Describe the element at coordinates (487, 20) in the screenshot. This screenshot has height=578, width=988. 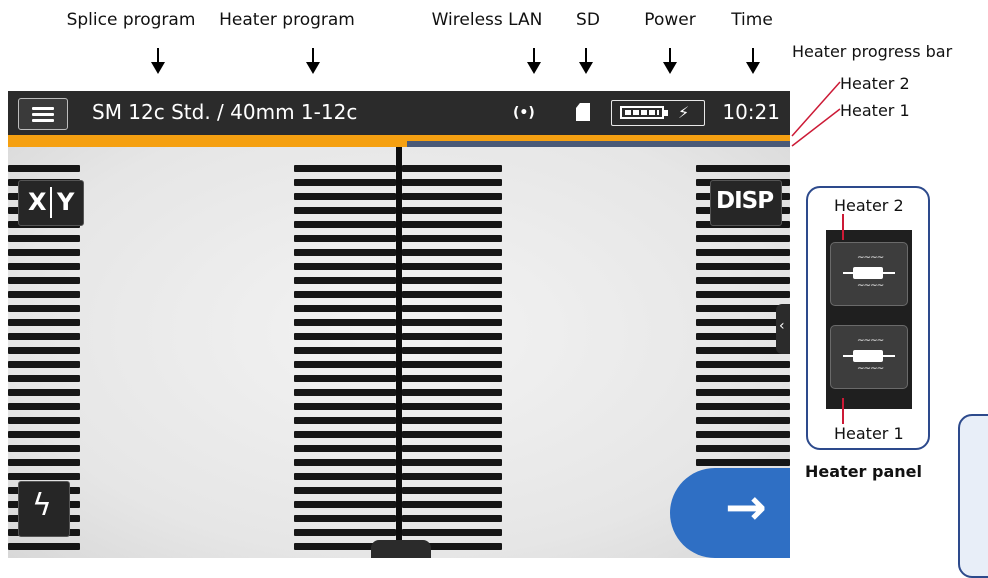
I see `callout-wireless-lan: Wireless LAN` at that location.